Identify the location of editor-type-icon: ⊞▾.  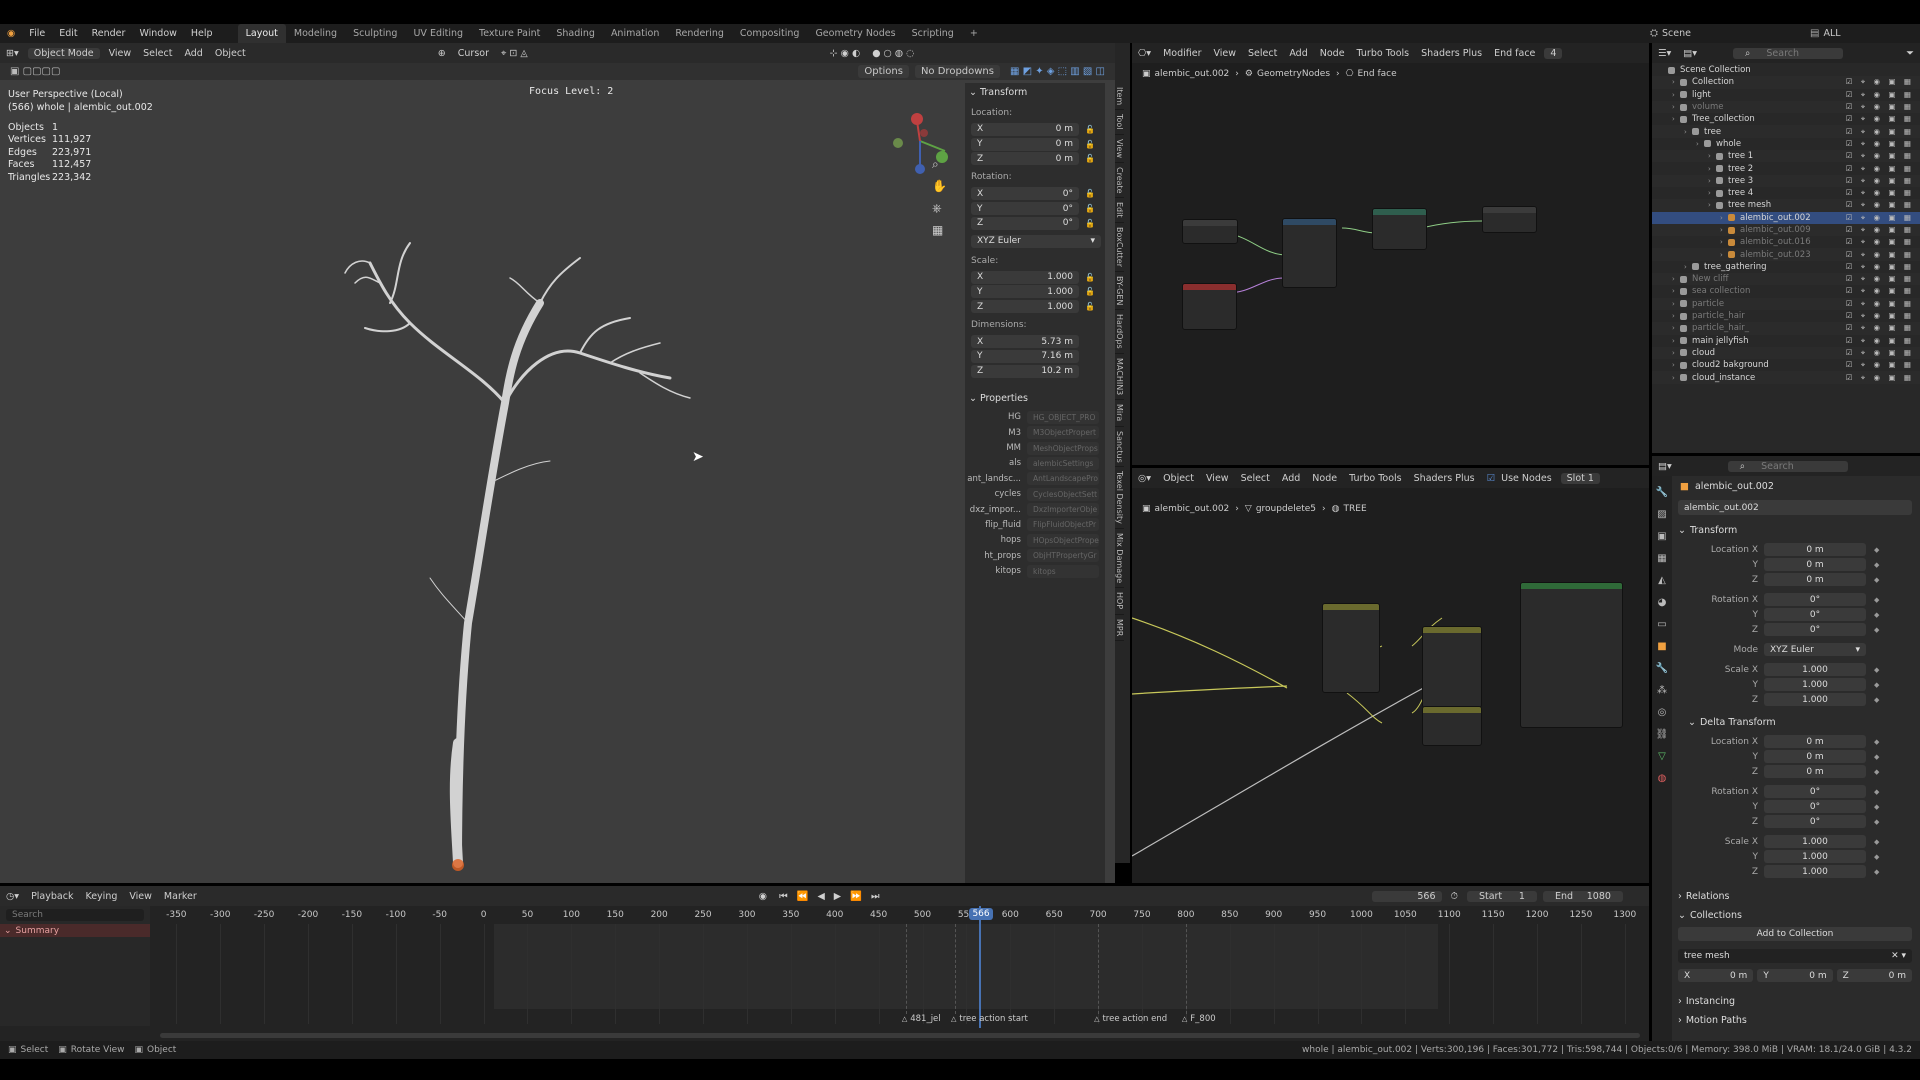
(12, 53).